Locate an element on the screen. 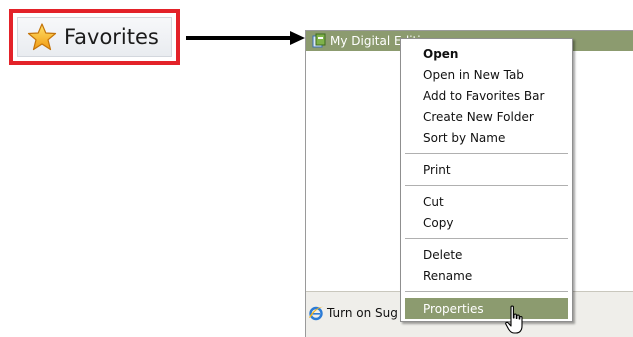 Image resolution: width=633 pixels, height=337 pixels. menu-item-properties: Properties is located at coordinates (486, 308).